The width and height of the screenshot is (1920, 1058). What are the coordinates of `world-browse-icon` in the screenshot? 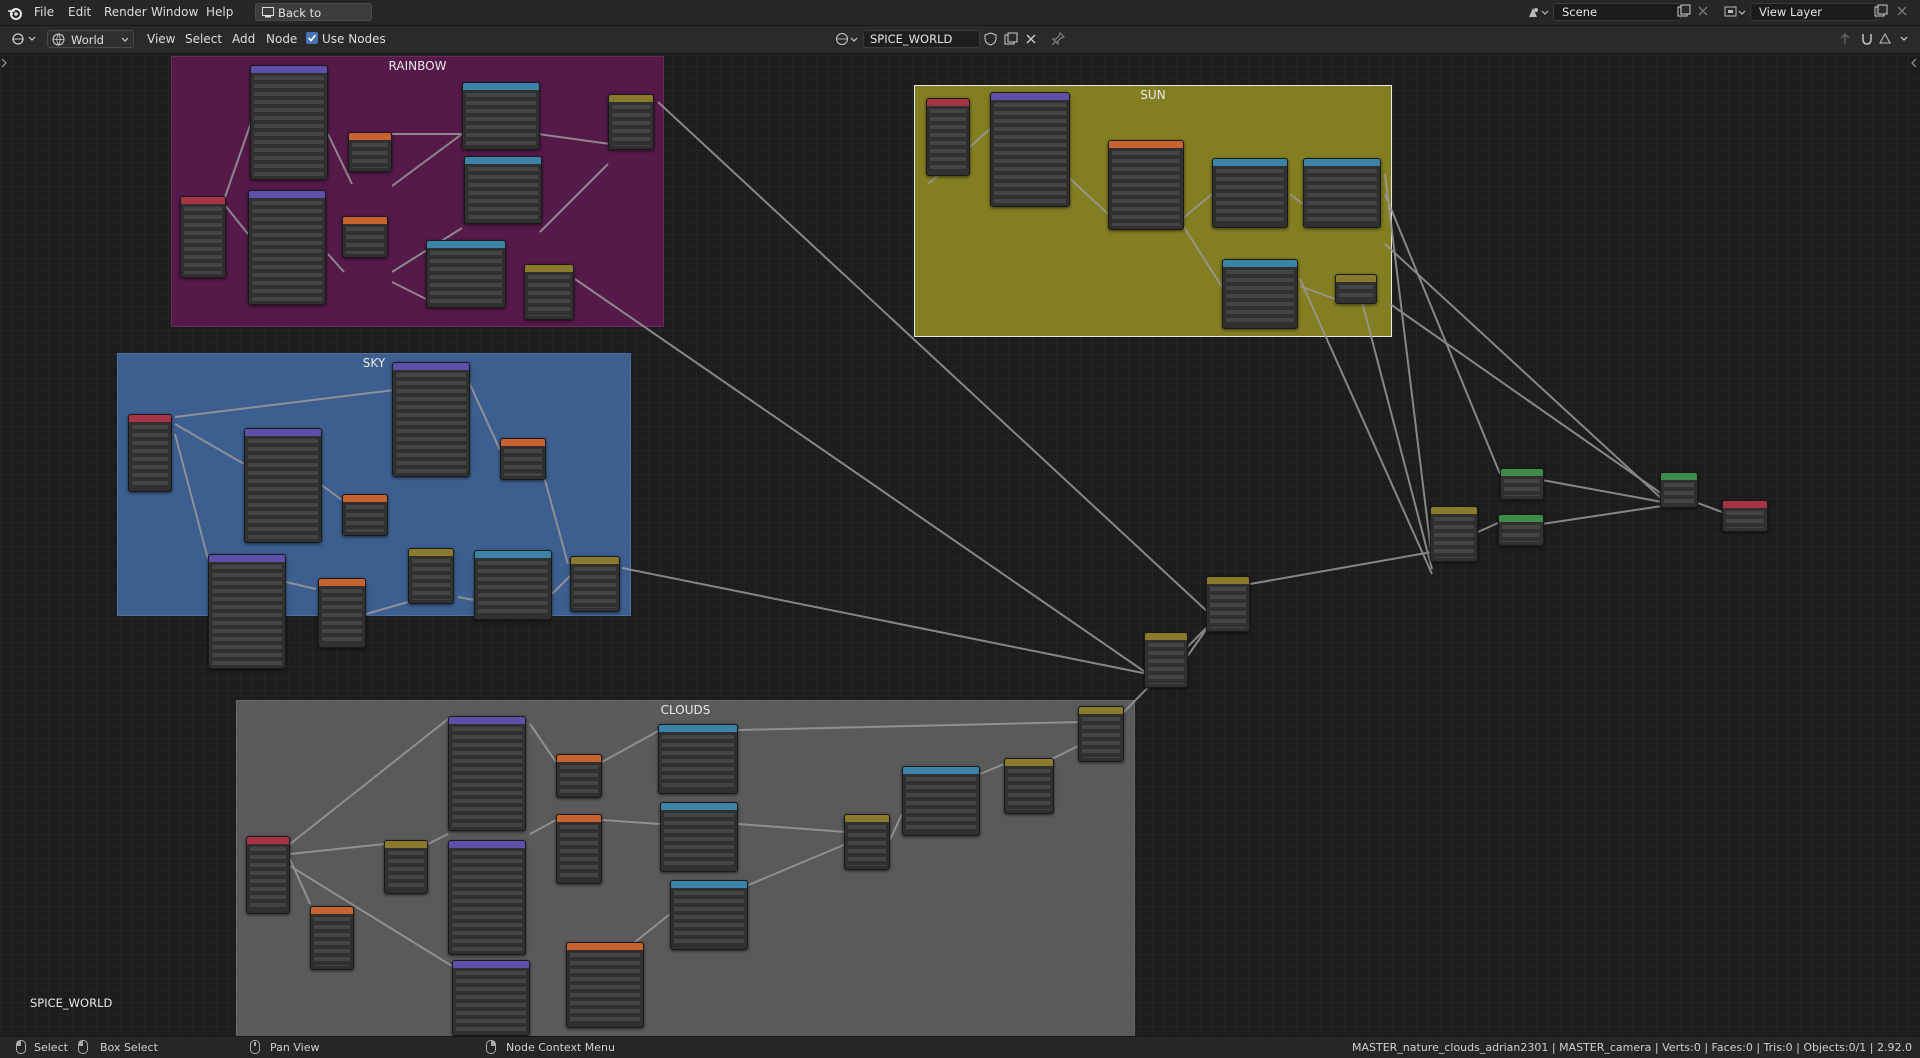 It's located at (847, 39).